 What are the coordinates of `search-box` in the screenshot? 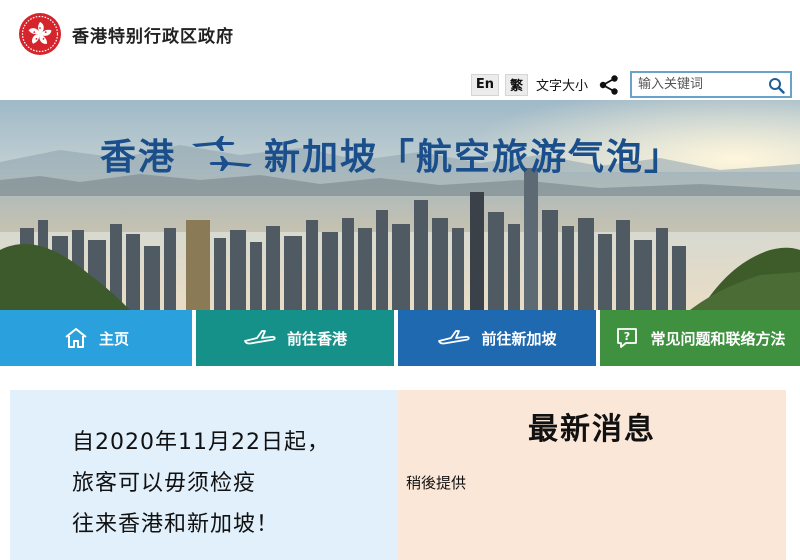 It's located at (711, 84).